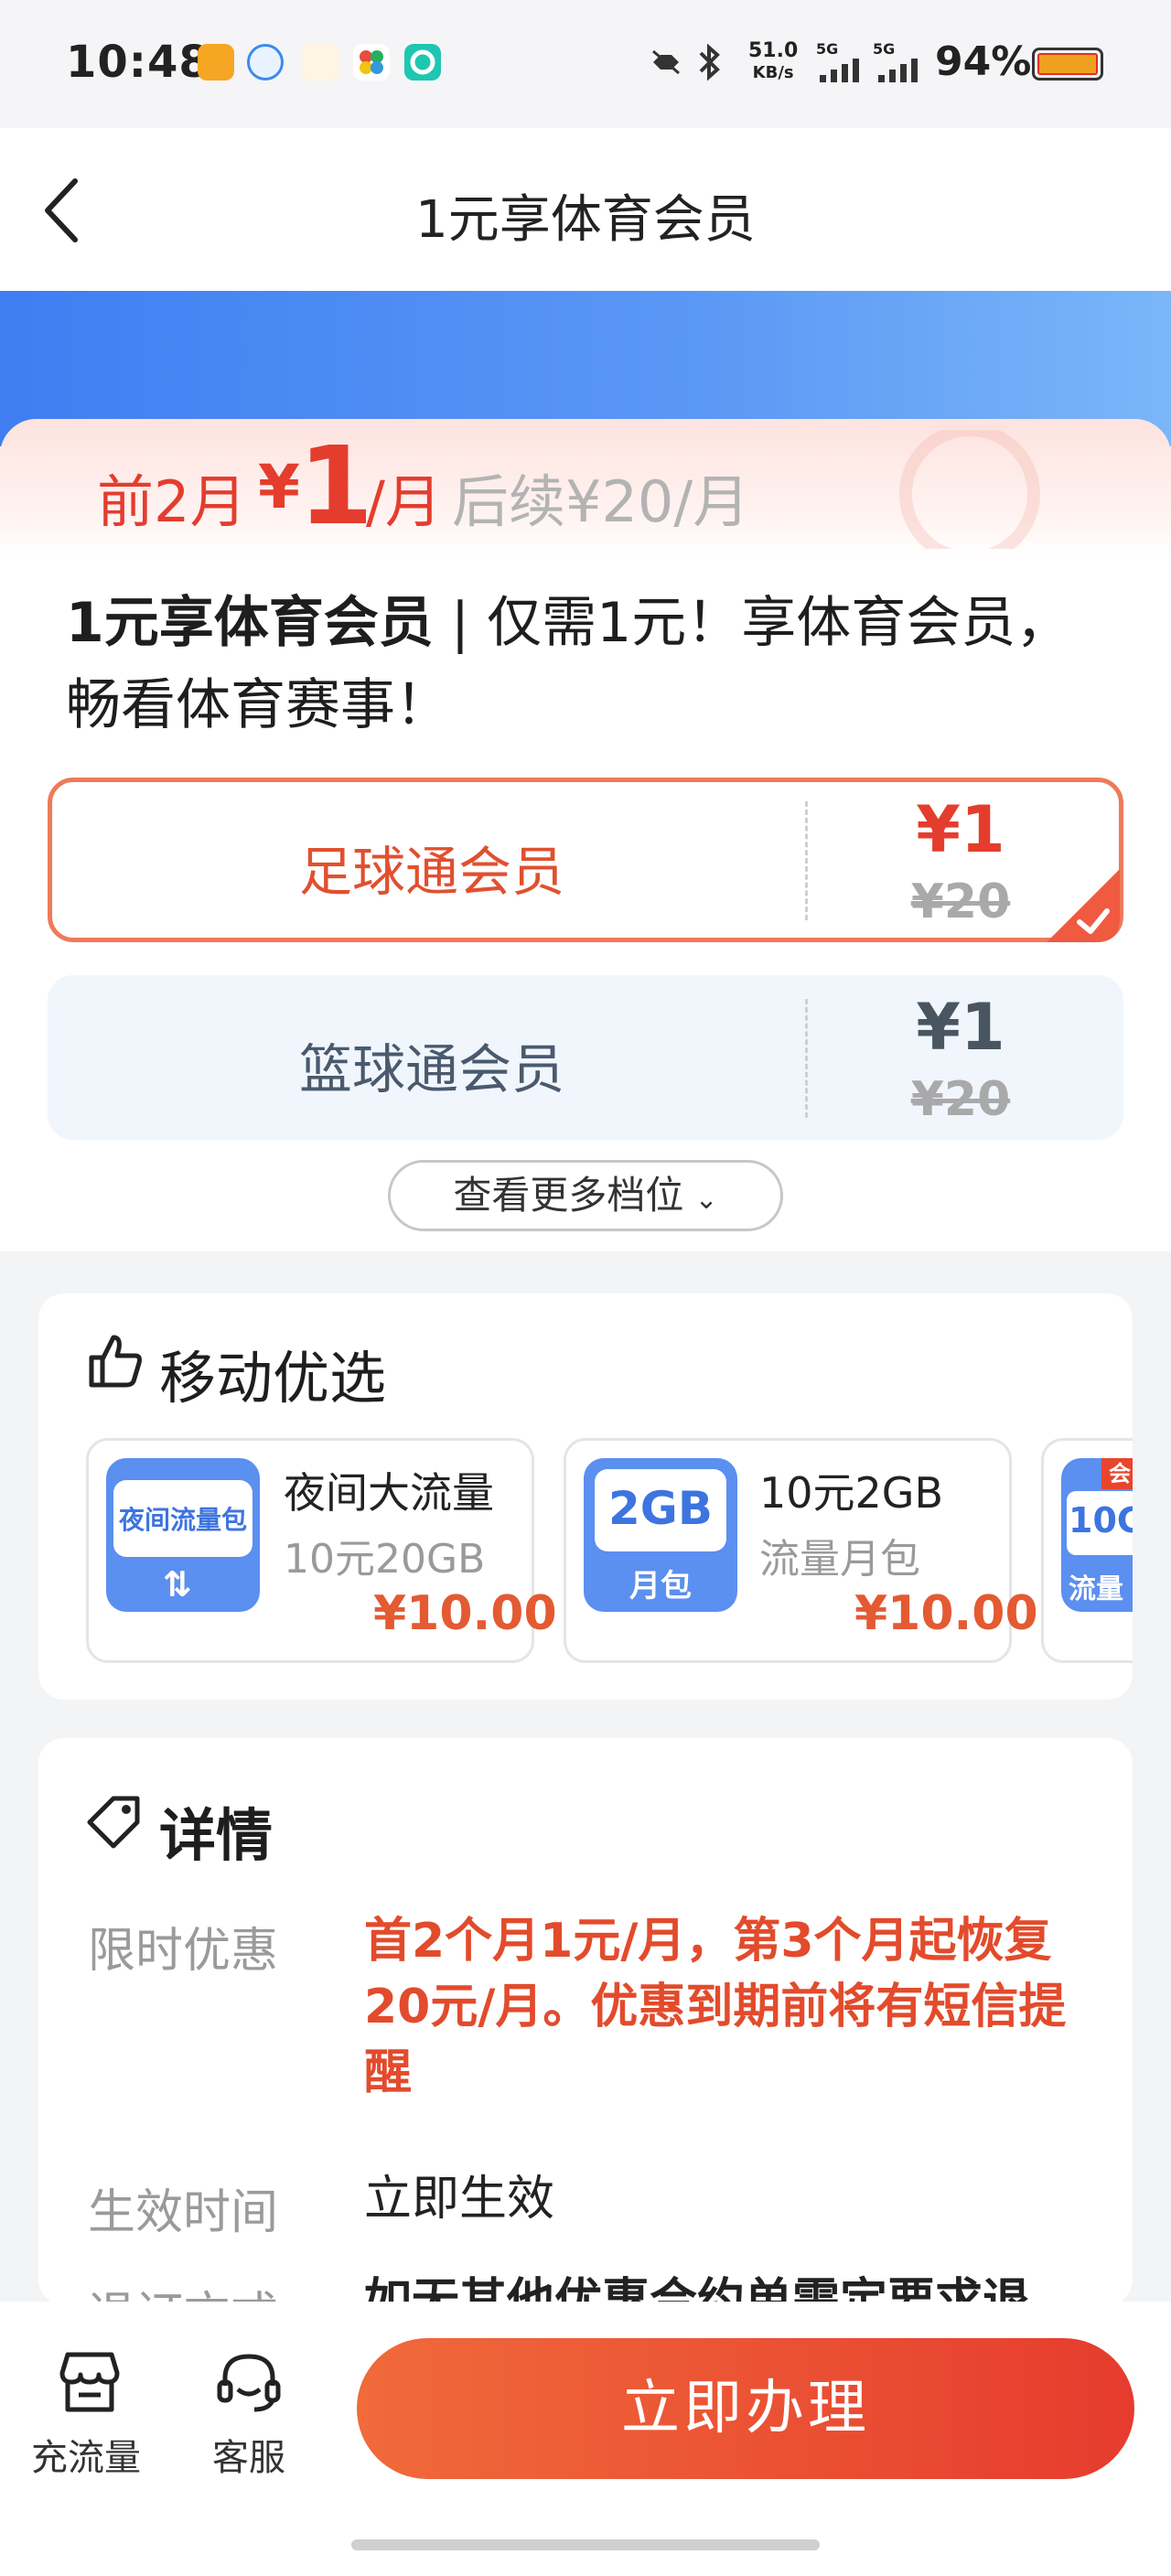 Image resolution: width=1171 pixels, height=2576 pixels. What do you see at coordinates (983, 62) in the screenshot?
I see `battery-percent: 94%` at bounding box center [983, 62].